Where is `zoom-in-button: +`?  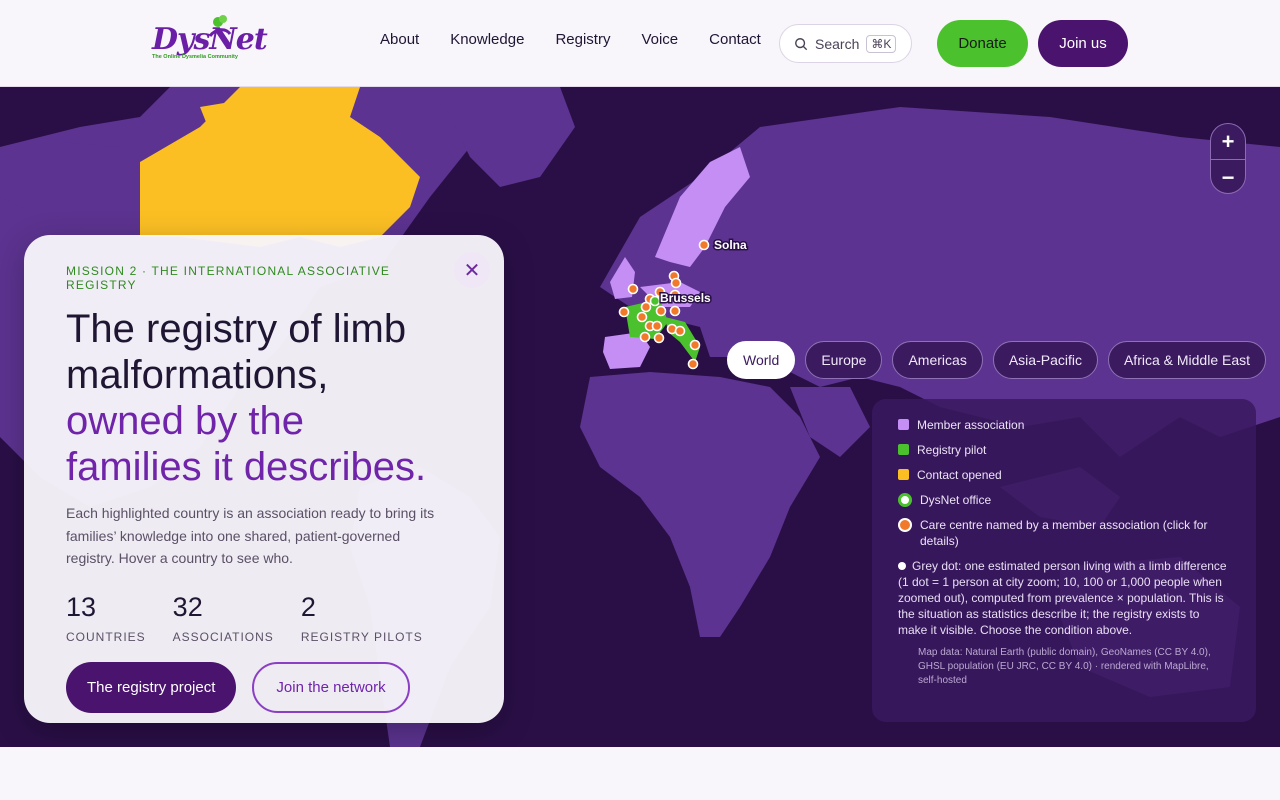
zoom-in-button: + is located at coordinates (1228, 141).